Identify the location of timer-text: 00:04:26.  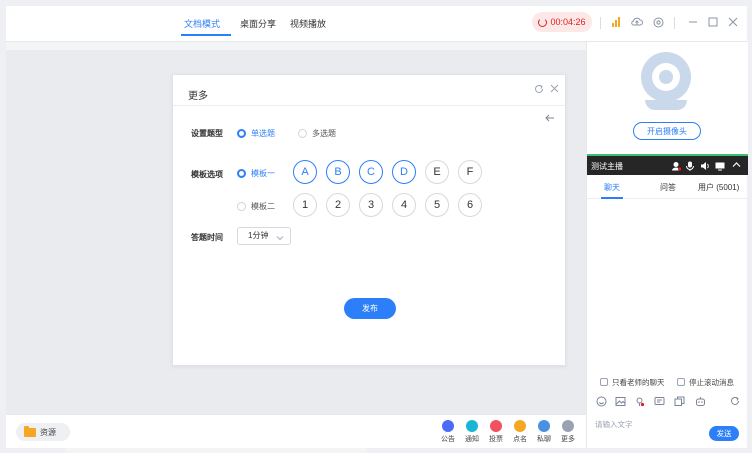
(568, 22).